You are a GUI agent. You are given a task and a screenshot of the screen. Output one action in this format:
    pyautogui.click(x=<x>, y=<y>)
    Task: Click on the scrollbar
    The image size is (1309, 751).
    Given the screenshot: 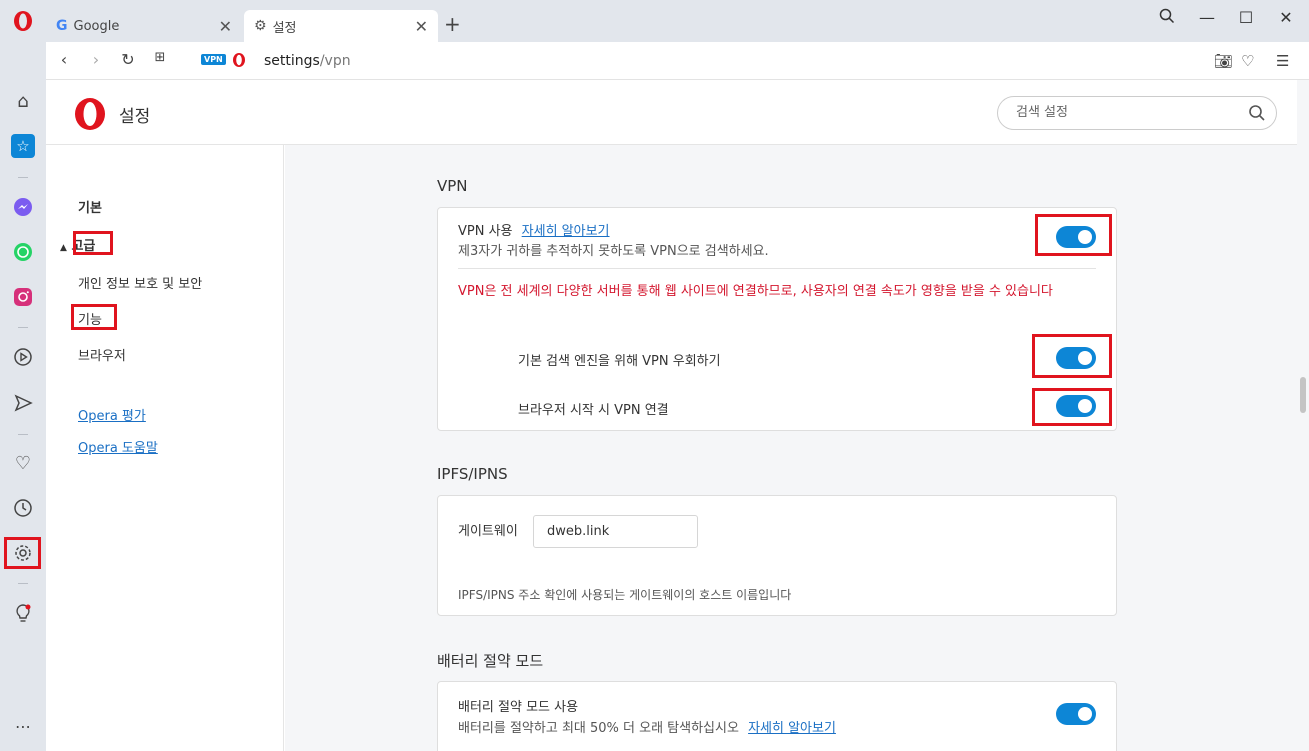 What is the action you would take?
    pyautogui.click(x=1303, y=415)
    